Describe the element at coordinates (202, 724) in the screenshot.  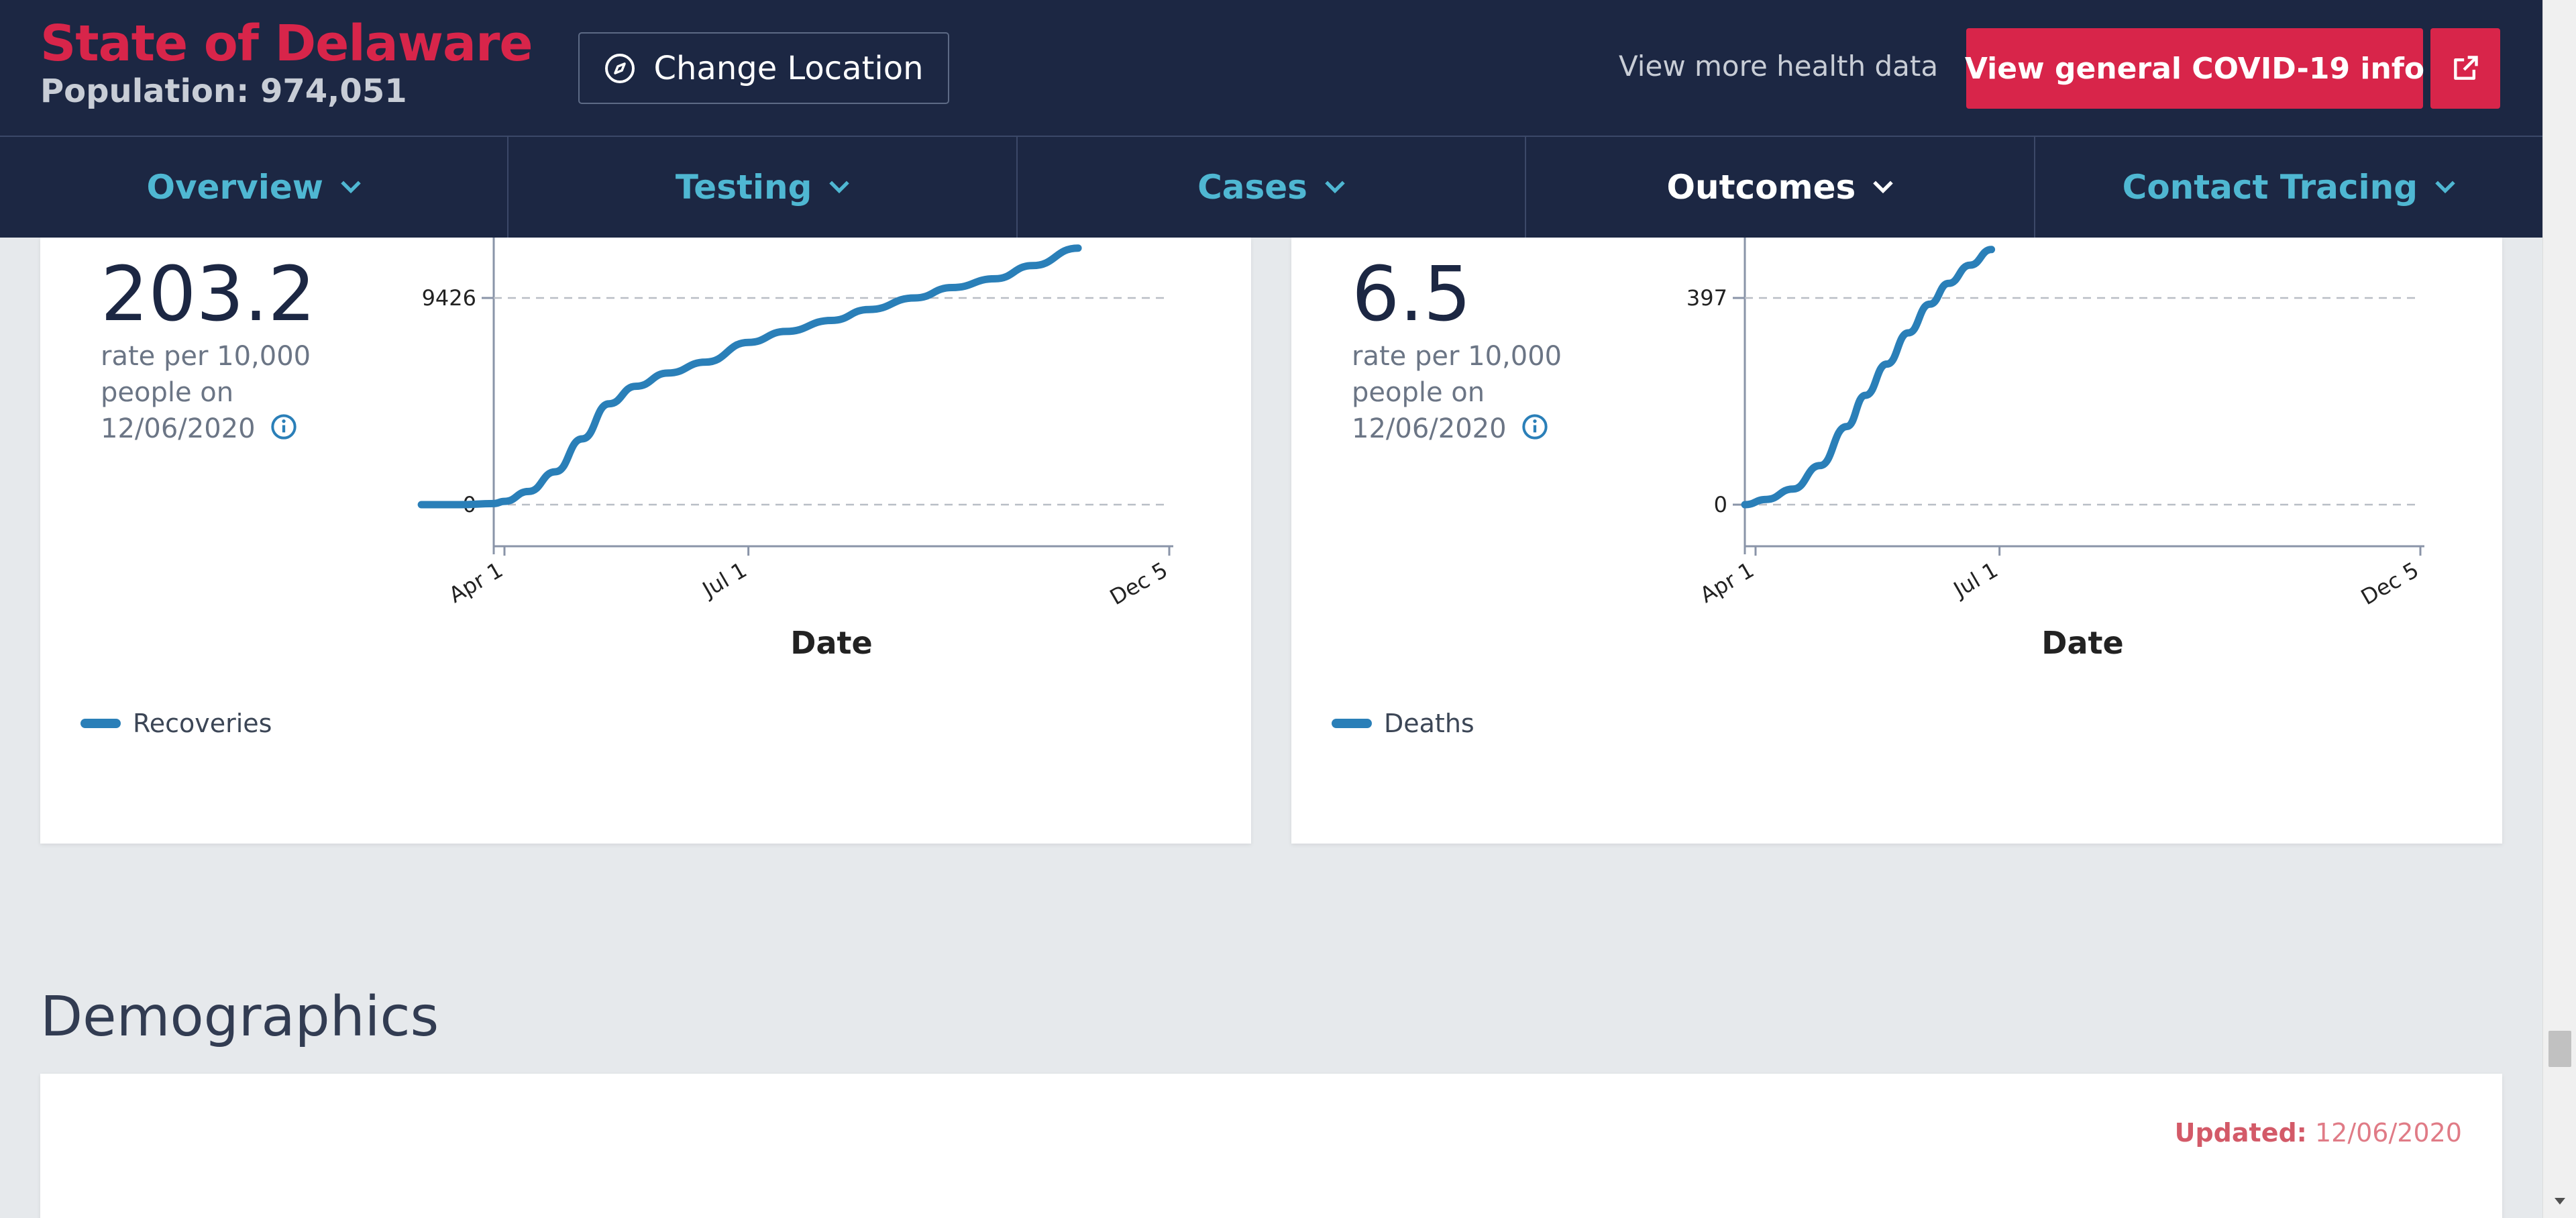
I see `legend-label: Recoveries` at that location.